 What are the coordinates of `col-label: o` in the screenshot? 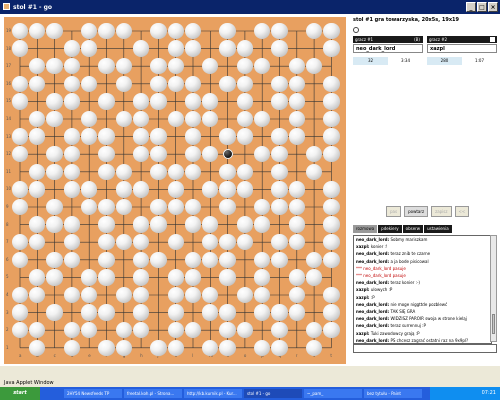 It's located at (245, 355).